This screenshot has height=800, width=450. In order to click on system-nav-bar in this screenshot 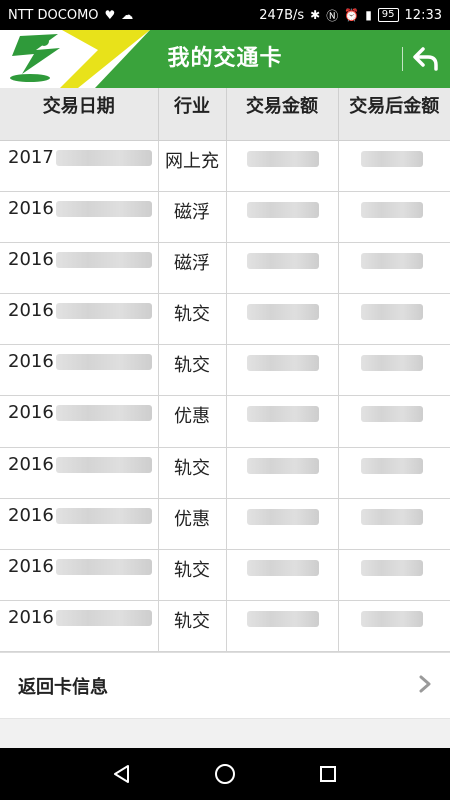, I will do `click(225, 774)`.